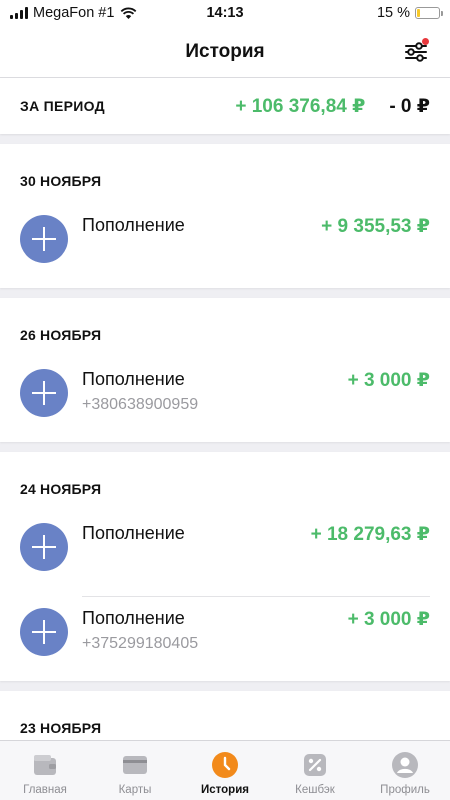 Image resolution: width=450 pixels, height=800 pixels. Describe the element at coordinates (375, 226) in the screenshot. I see `transaction-amount: + 9 355,53 ₽` at that location.